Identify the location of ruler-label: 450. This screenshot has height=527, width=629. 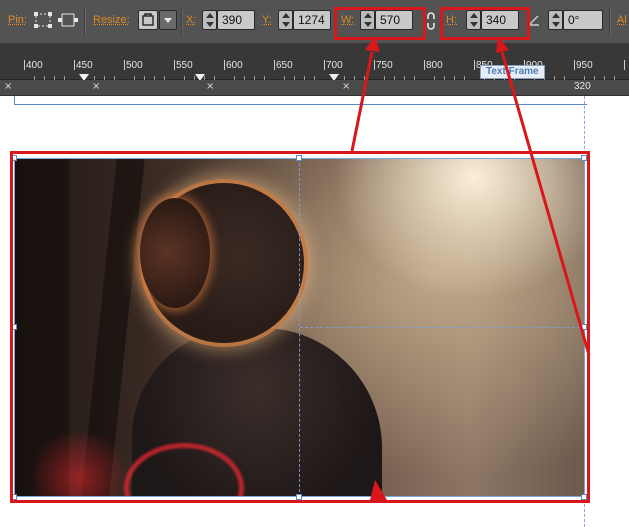
(84, 65).